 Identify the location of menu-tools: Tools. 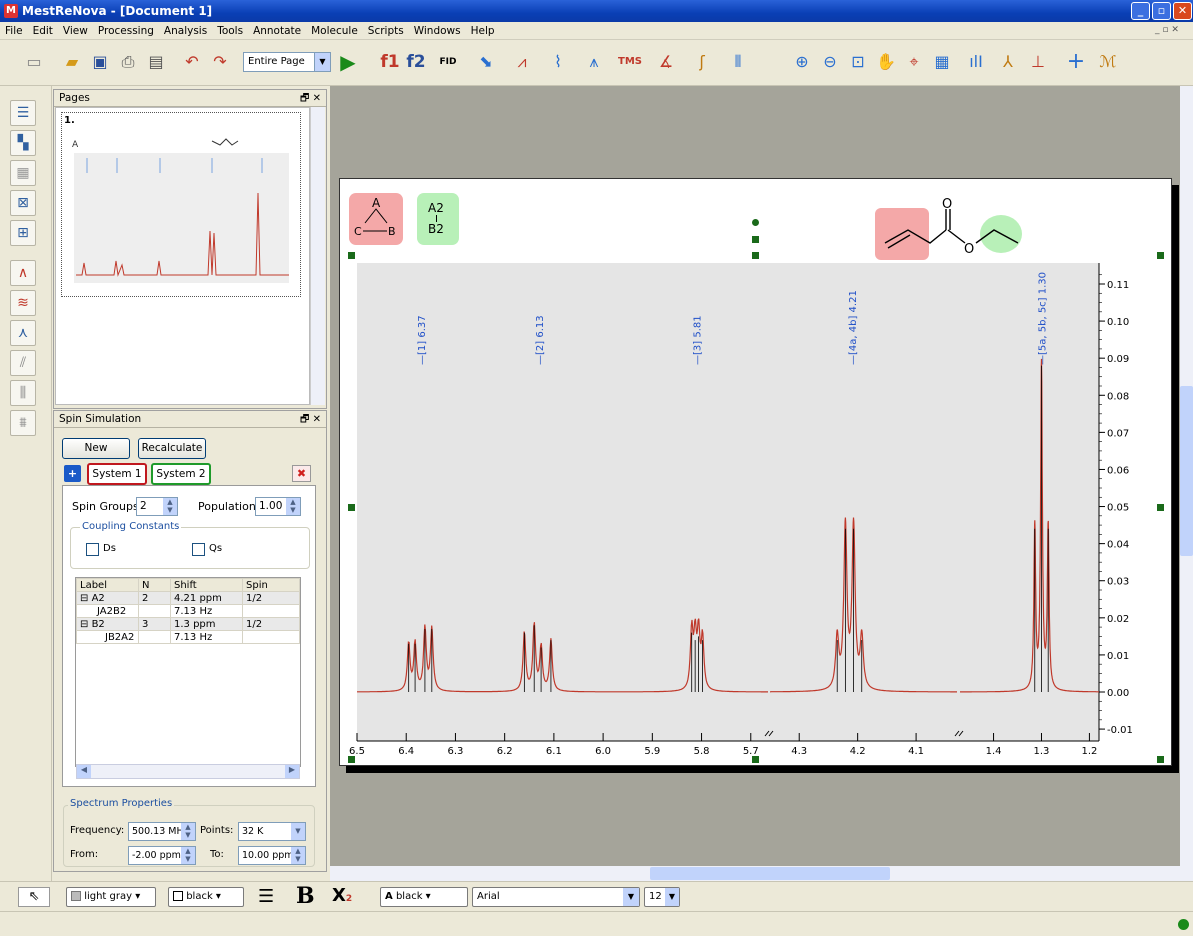
(230, 29).